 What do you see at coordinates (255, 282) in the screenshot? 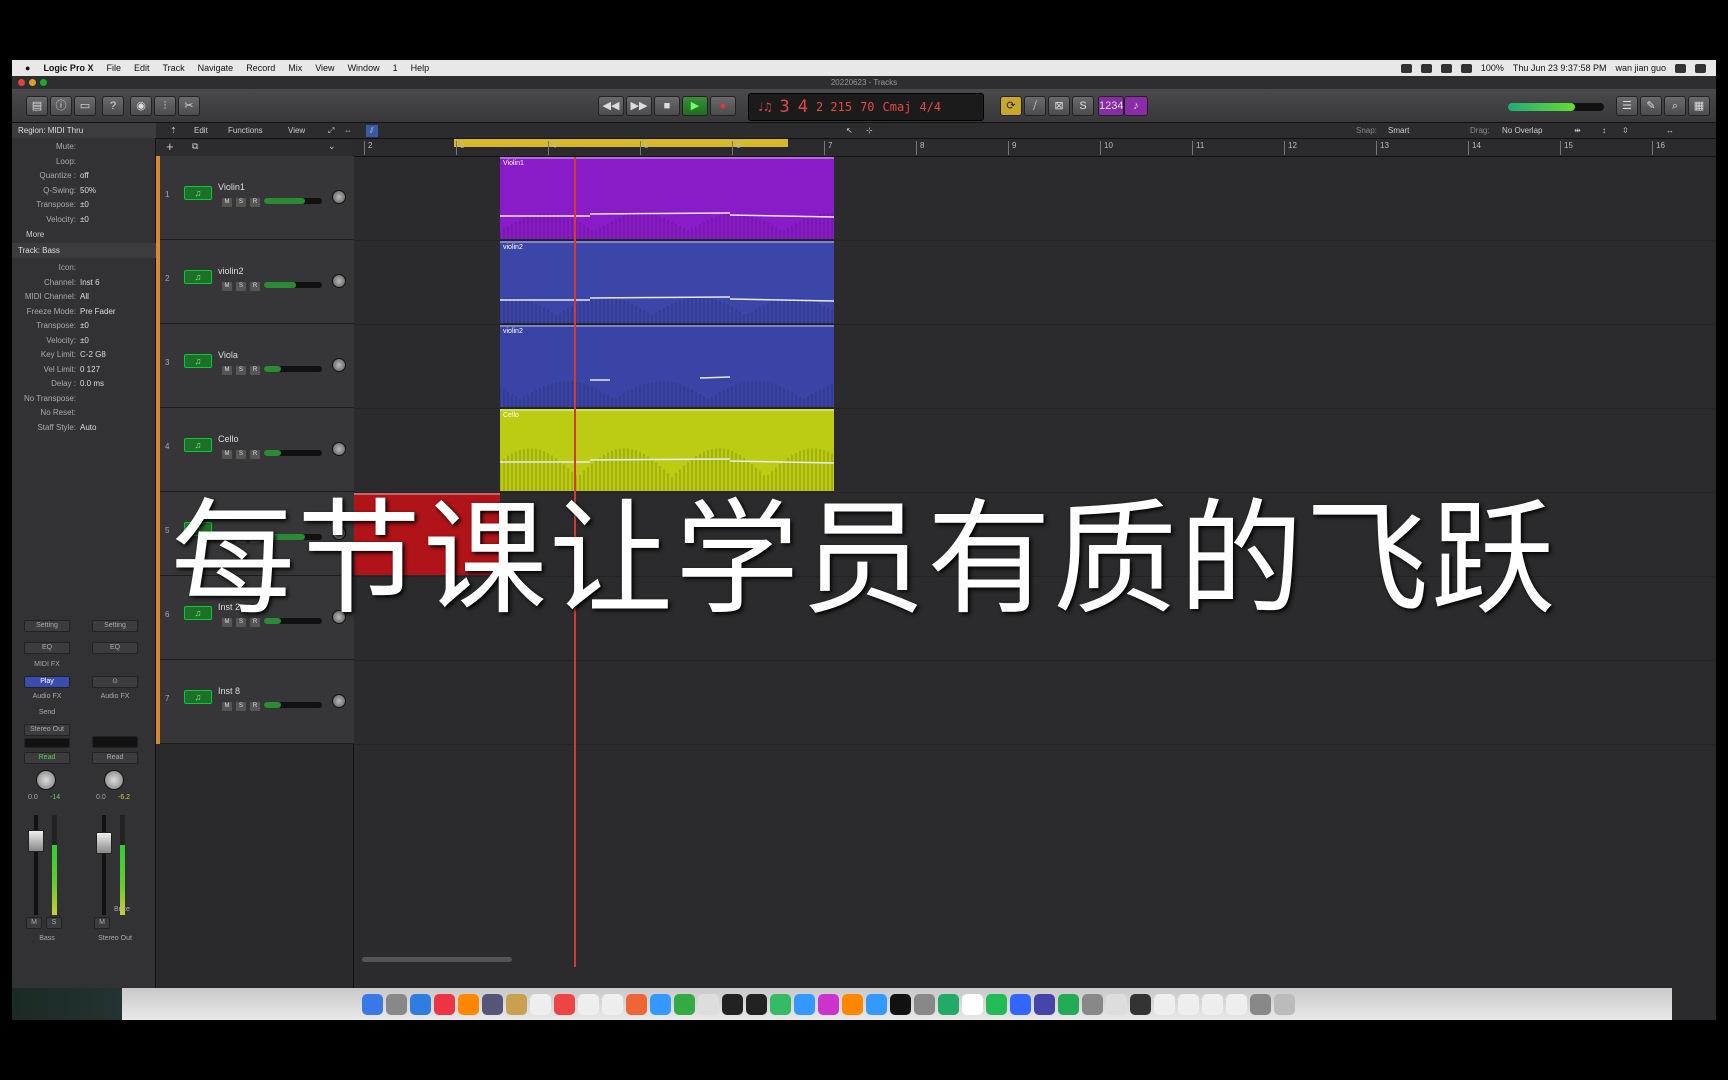
I see `track-header: 2 ♫ violin2 M S R` at bounding box center [255, 282].